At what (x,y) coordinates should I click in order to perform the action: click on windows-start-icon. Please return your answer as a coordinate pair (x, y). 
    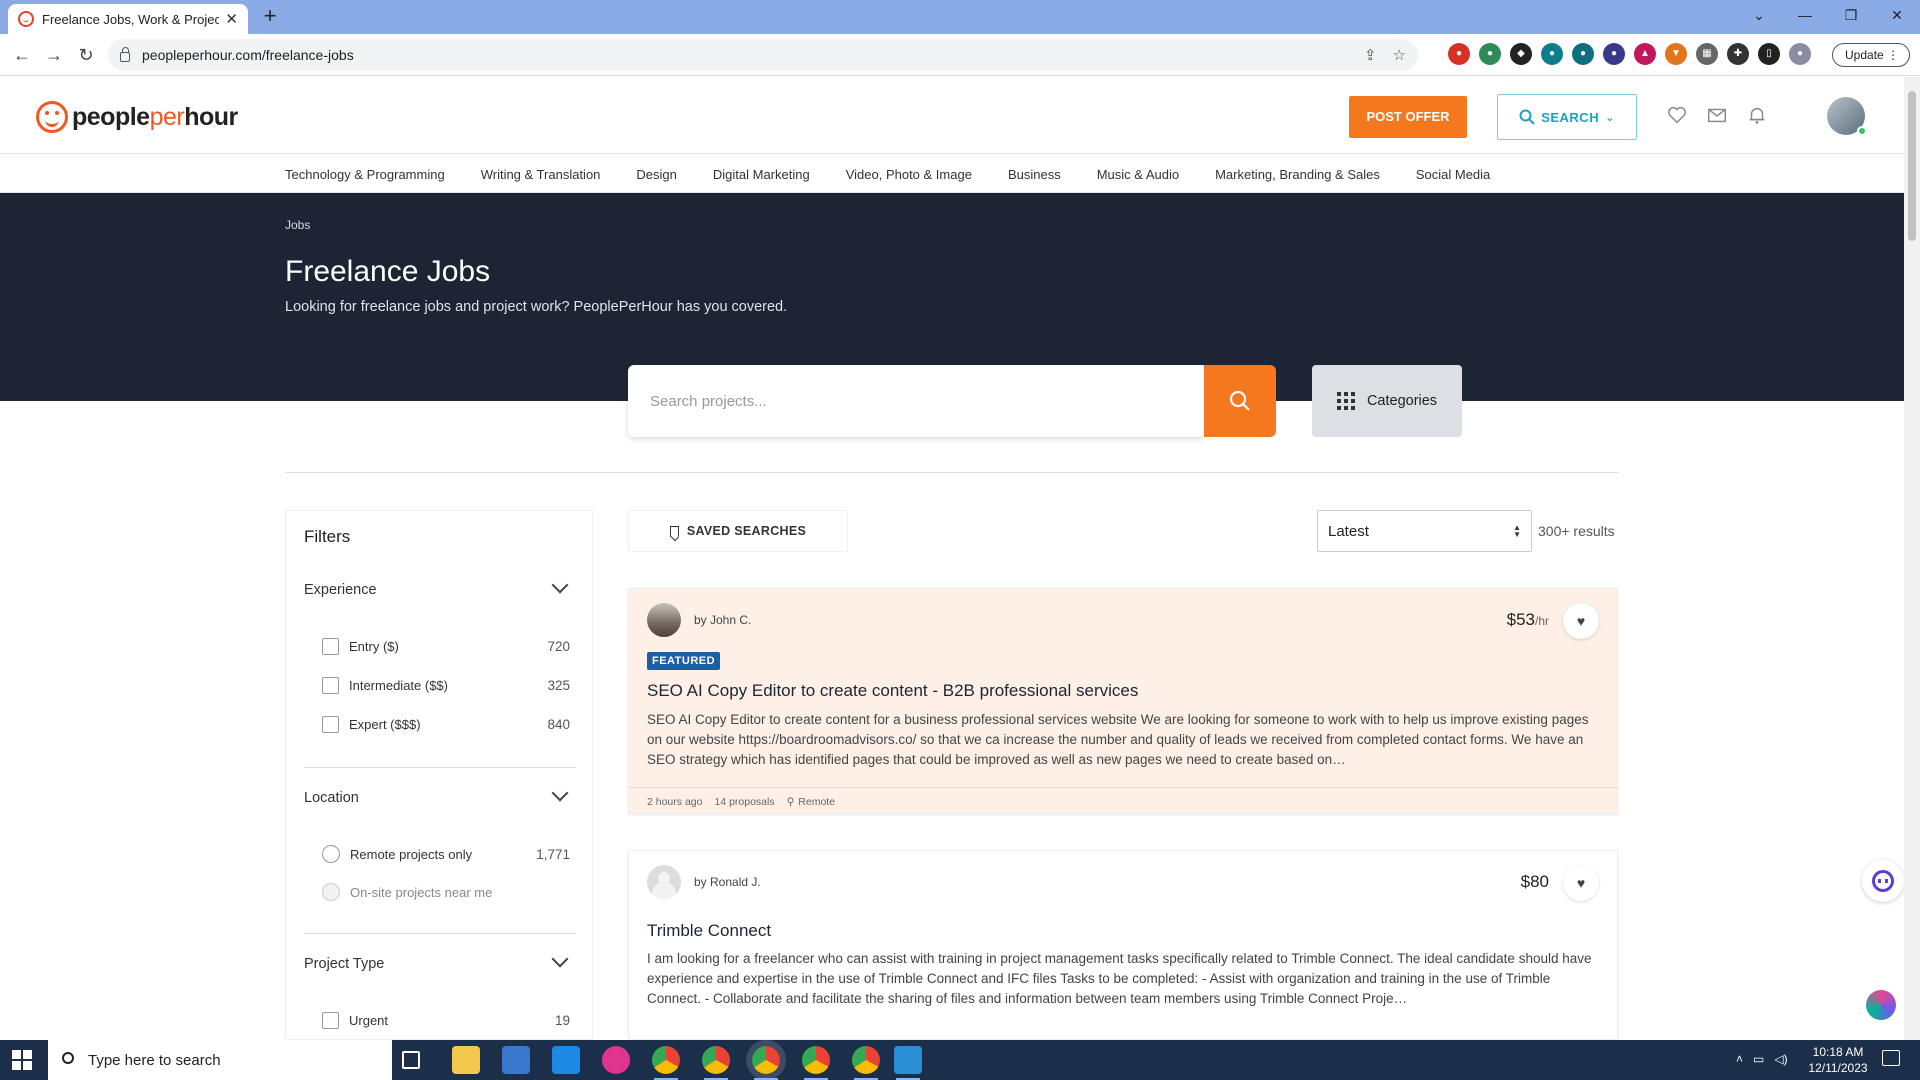
    Looking at the image, I should click on (22, 1060).